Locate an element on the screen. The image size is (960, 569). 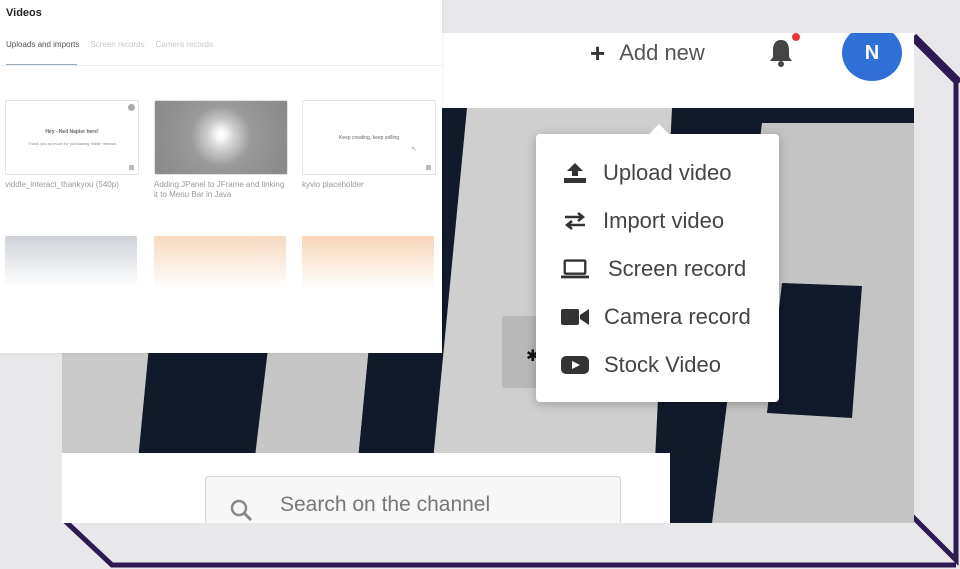
video-thumbnail: Keep creating, keep selling ↖ is located at coordinates (369, 137).